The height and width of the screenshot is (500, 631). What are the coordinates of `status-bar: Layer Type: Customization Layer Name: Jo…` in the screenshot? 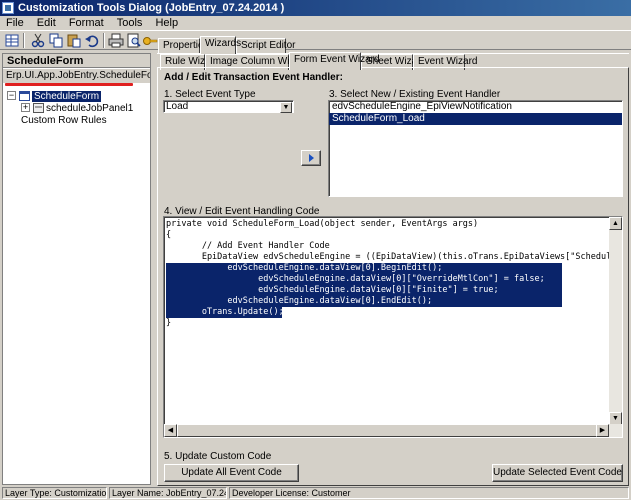 It's located at (315, 493).